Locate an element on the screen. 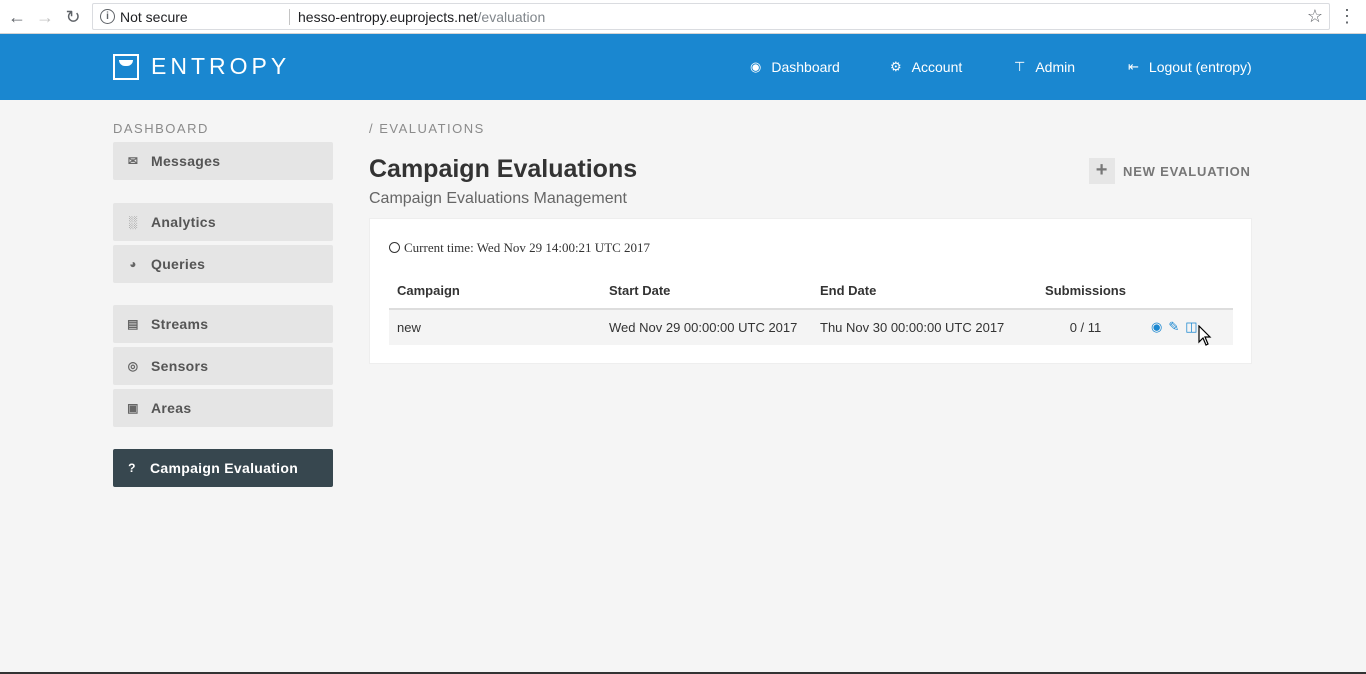  column-header: Start Date is located at coordinates (706, 294).